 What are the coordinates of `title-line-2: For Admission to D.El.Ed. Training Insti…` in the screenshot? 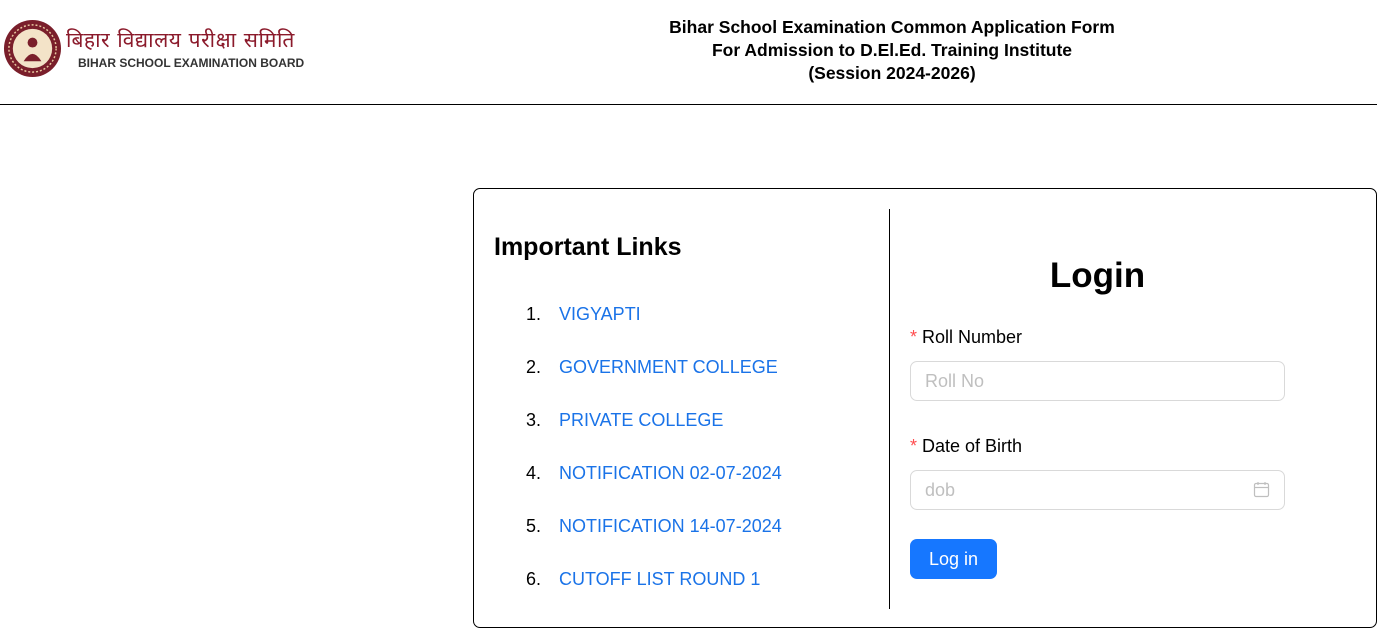 It's located at (892, 50).